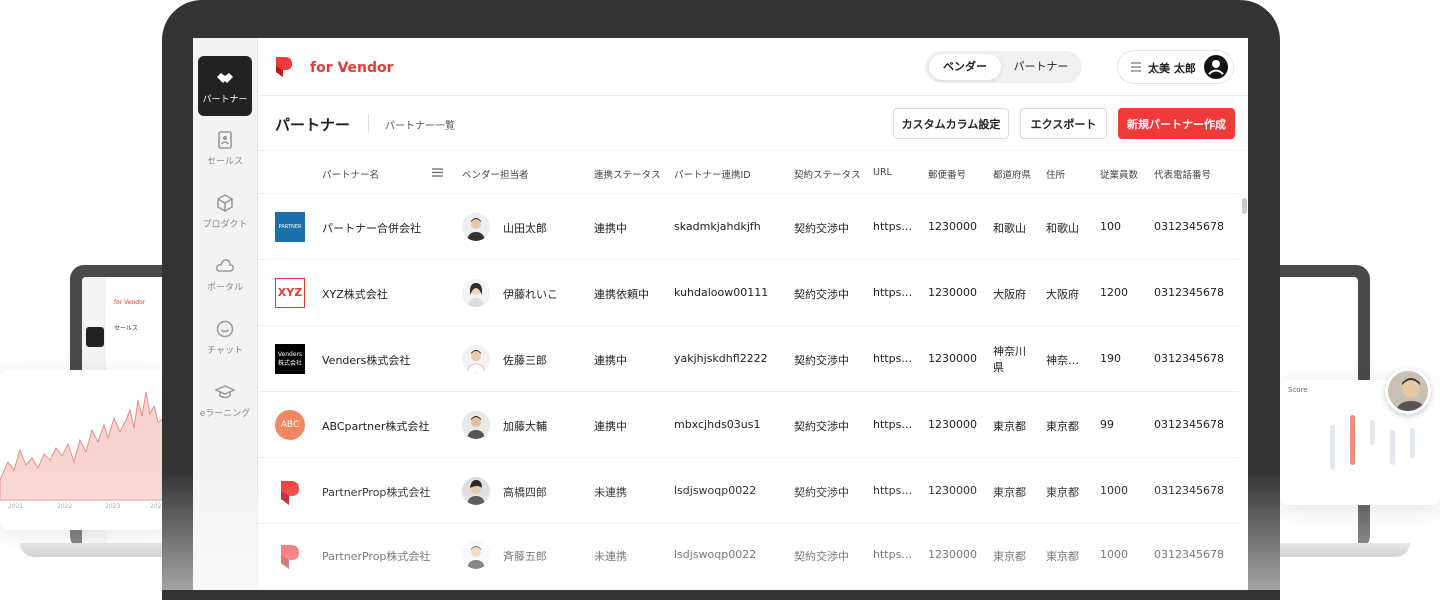  What do you see at coordinates (420, 124) in the screenshot?
I see `breadcrumb: パートナー一覧` at bounding box center [420, 124].